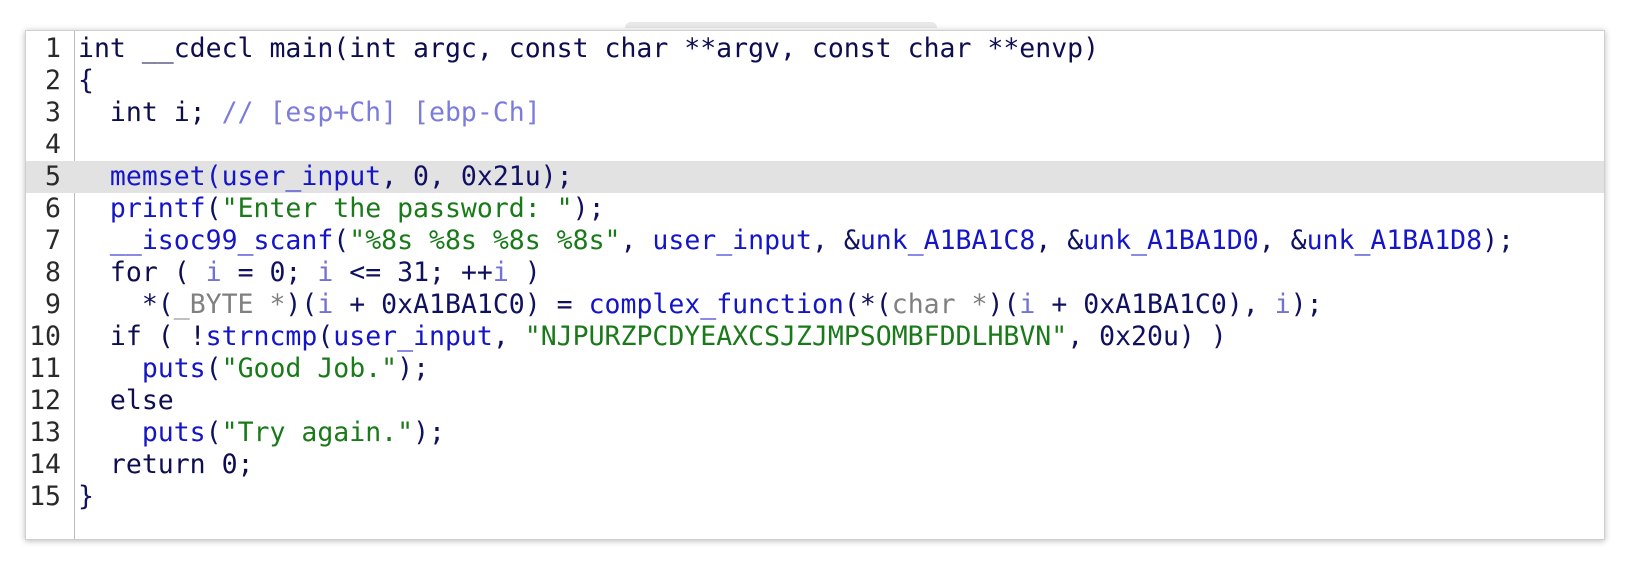 The width and height of the screenshot is (1628, 566). What do you see at coordinates (716, 304) in the screenshot?
I see `code-token: complex_function` at bounding box center [716, 304].